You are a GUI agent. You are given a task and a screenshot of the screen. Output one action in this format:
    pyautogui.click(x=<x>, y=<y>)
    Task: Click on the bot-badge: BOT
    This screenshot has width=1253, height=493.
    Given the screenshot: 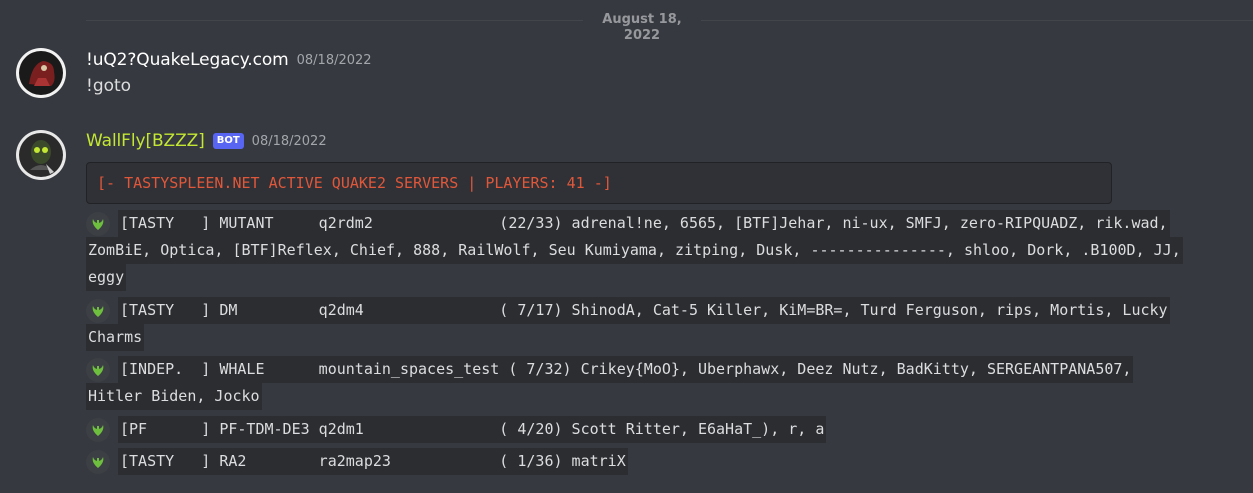 What is the action you would take?
    pyautogui.click(x=228, y=141)
    